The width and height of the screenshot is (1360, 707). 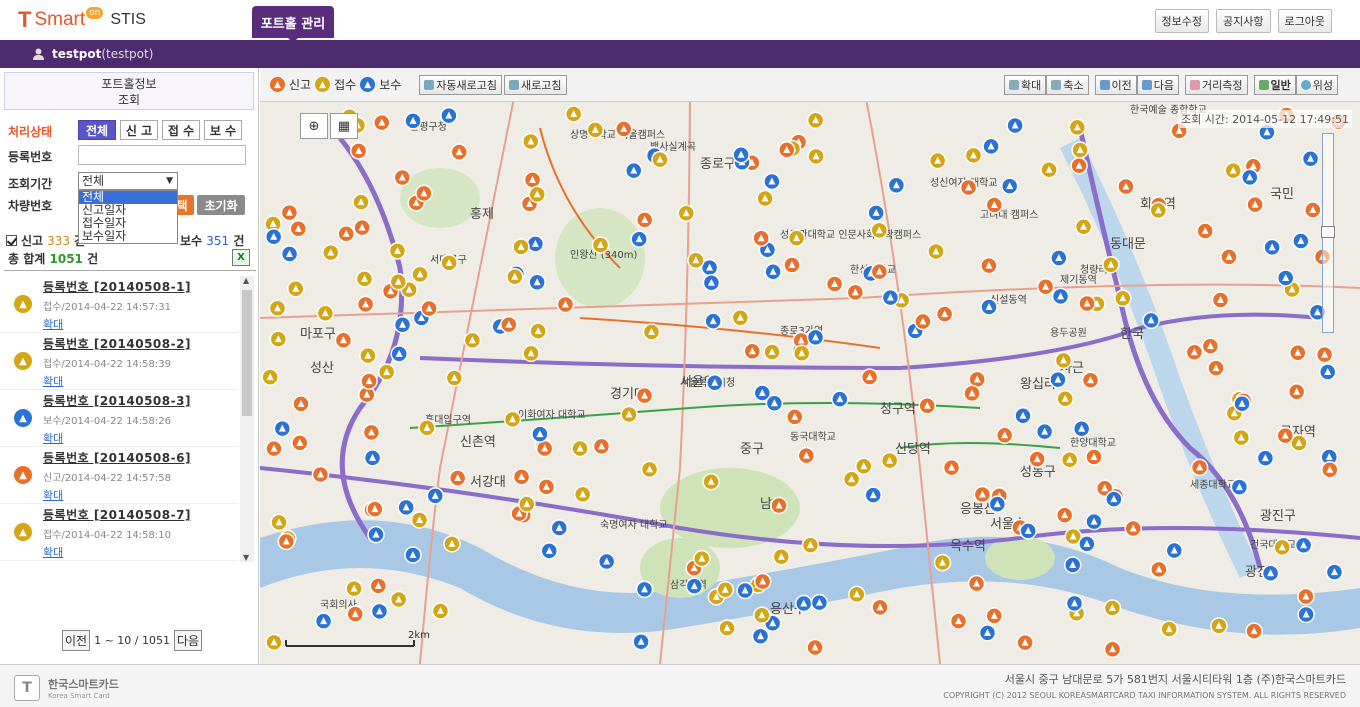 I want to click on item-regno: 등록번호 [20140508-2], so click(x=140, y=342).